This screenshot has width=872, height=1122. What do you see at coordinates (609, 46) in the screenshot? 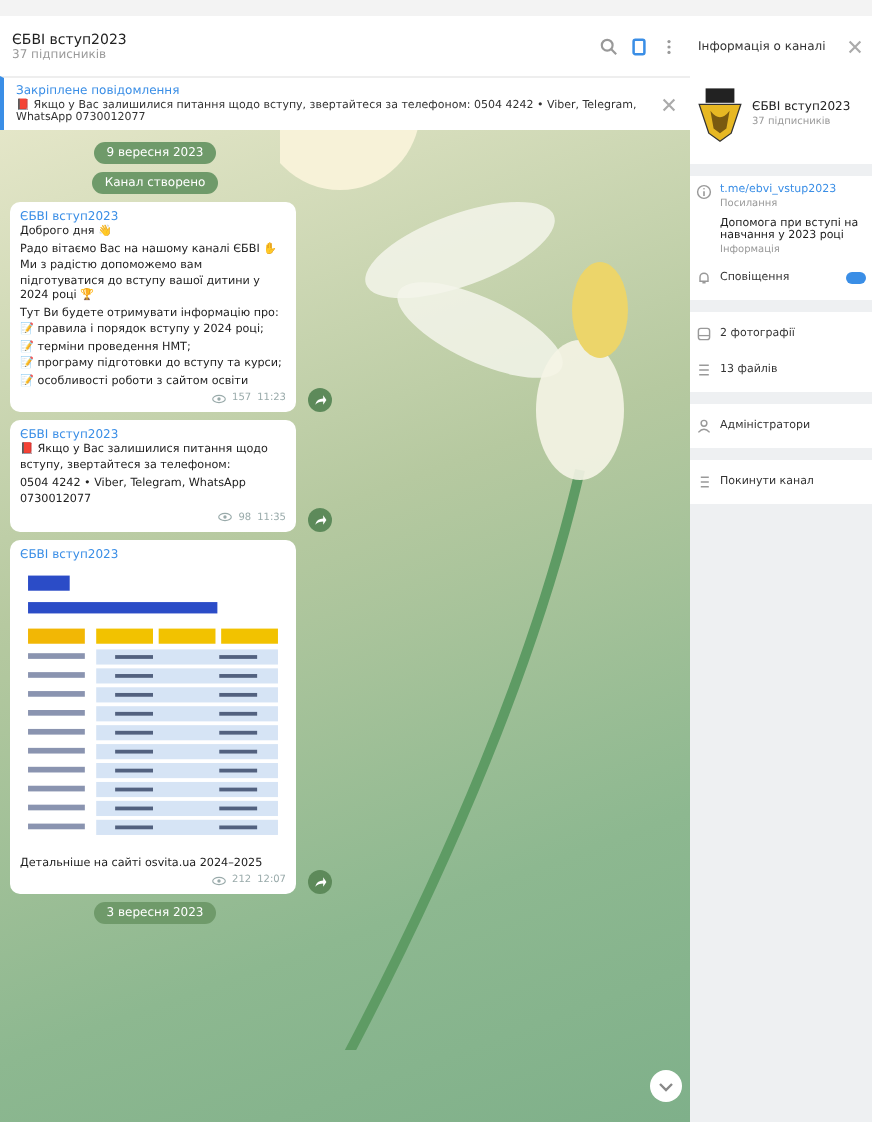
I see `search-icon` at bounding box center [609, 46].